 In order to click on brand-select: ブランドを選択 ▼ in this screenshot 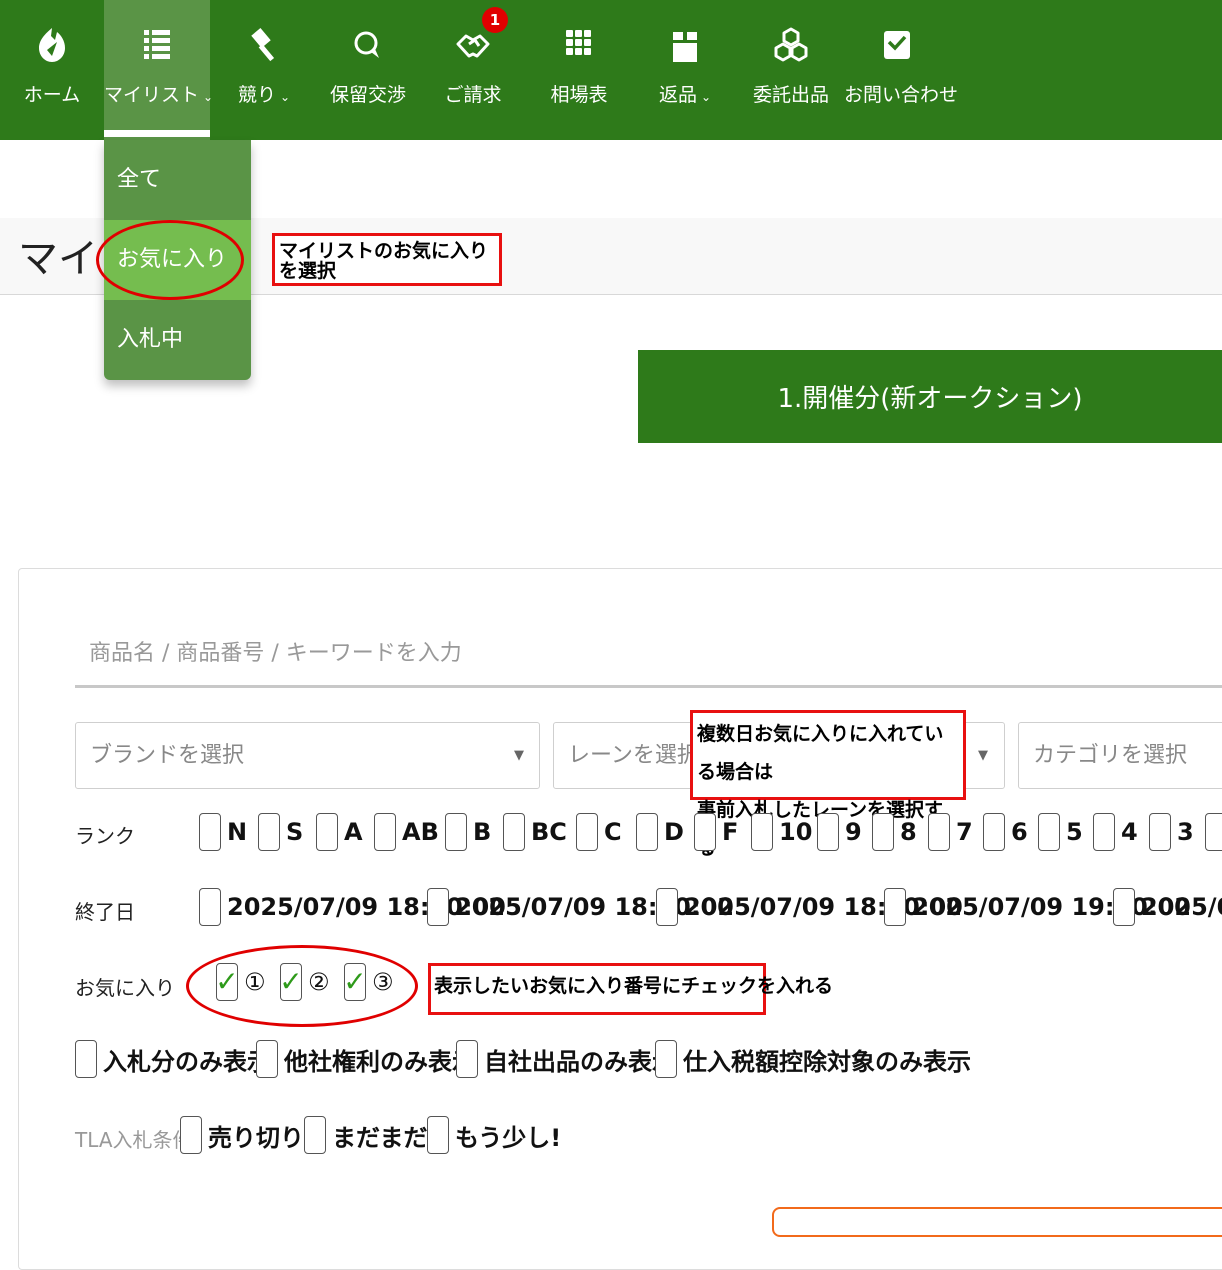, I will do `click(307, 755)`.